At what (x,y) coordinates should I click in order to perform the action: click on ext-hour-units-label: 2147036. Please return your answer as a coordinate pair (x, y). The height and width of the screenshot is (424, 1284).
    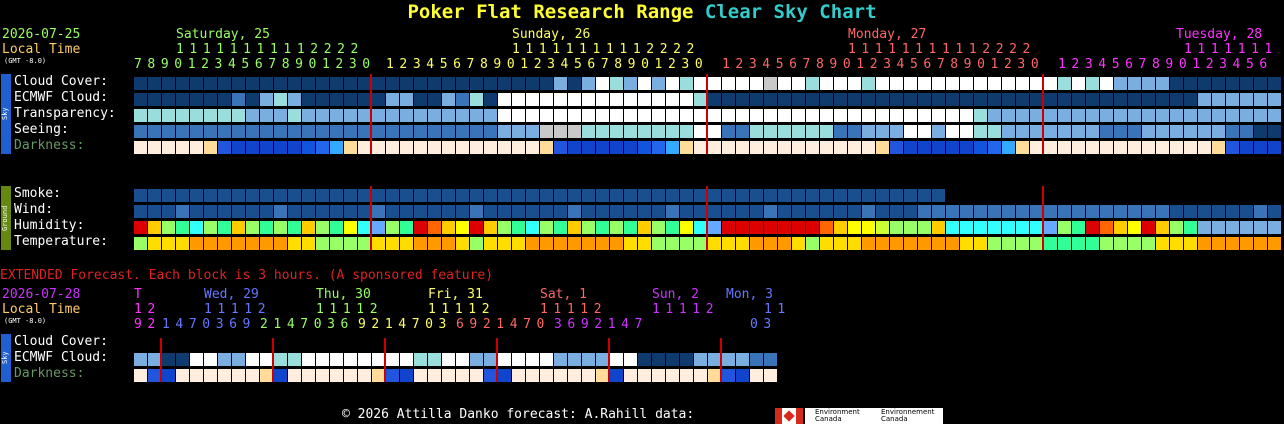
    Looking at the image, I should click on (307, 324).